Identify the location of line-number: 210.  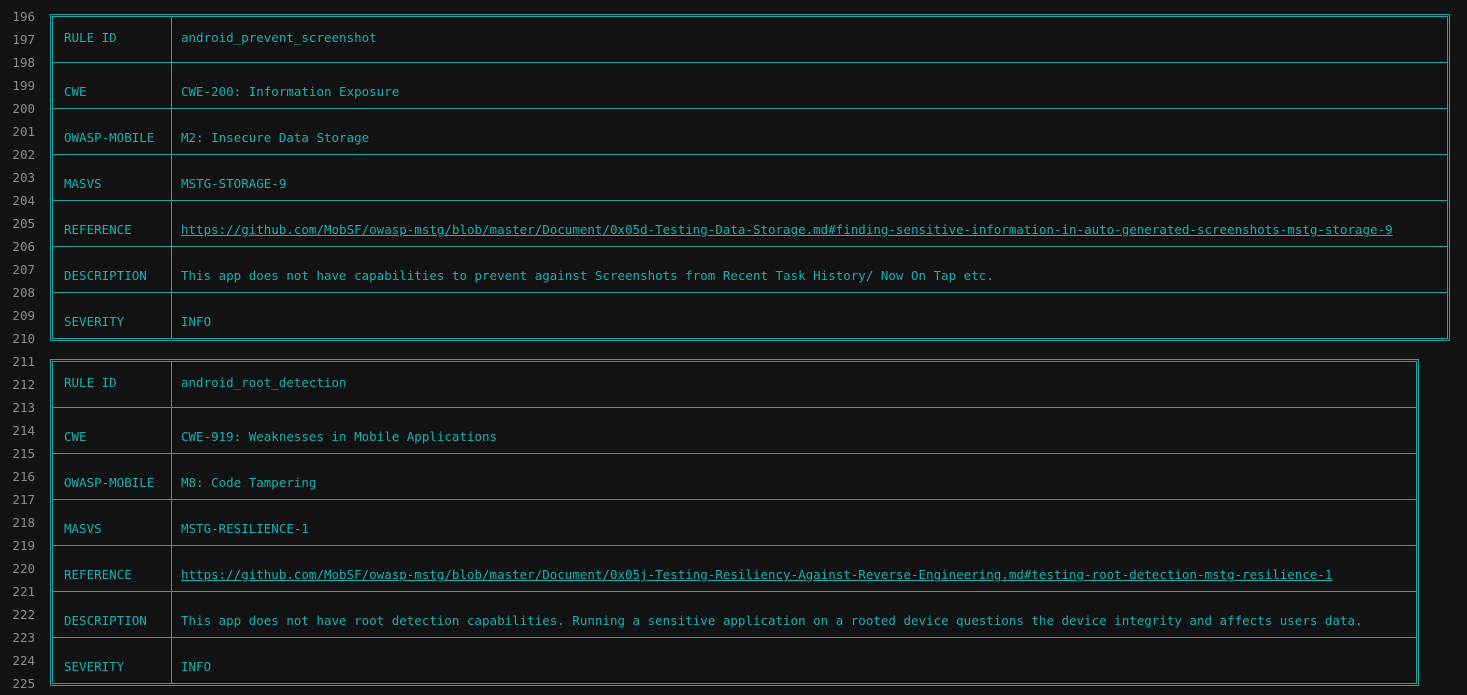
(23, 338).